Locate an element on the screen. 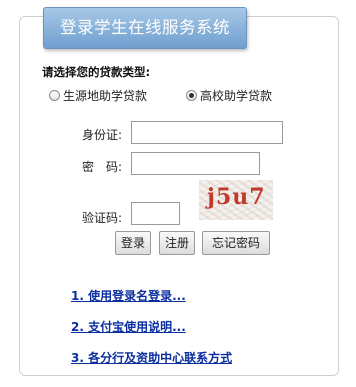 The width and height of the screenshot is (356, 387). captcha-image: j5u7 is located at coordinates (236, 200).